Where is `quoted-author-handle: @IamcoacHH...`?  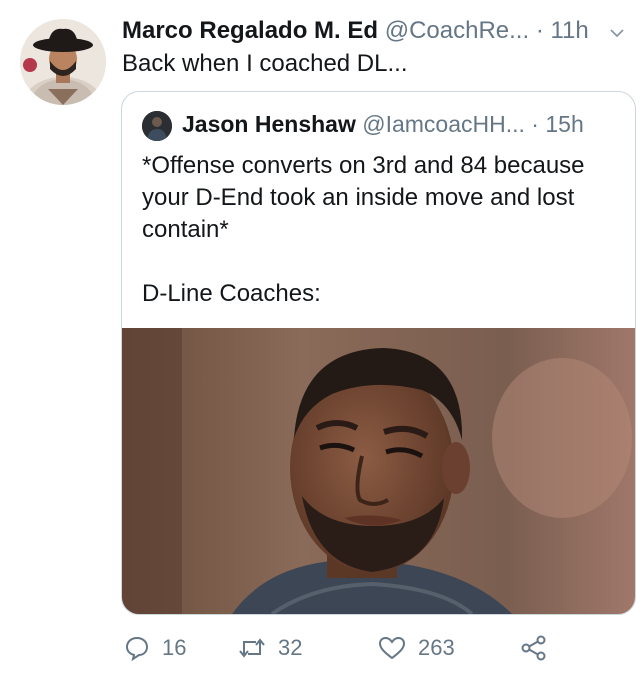 quoted-author-handle: @IamcoacHH... is located at coordinates (443, 124).